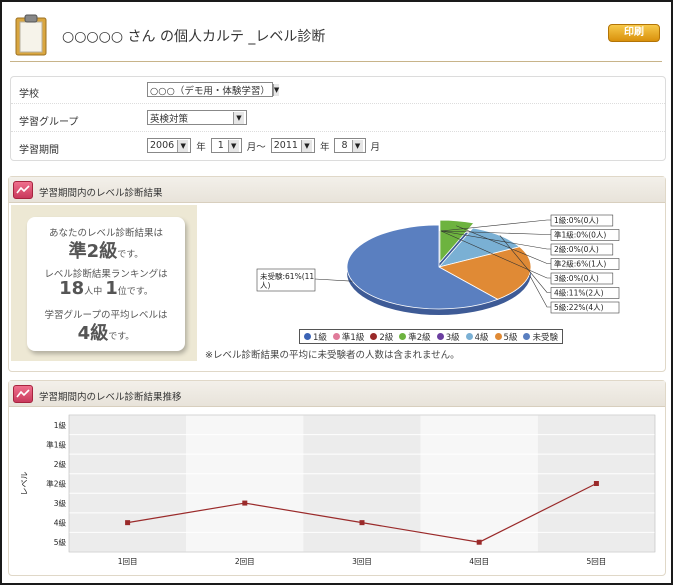  I want to click on year-unit: 年, so click(201, 147).